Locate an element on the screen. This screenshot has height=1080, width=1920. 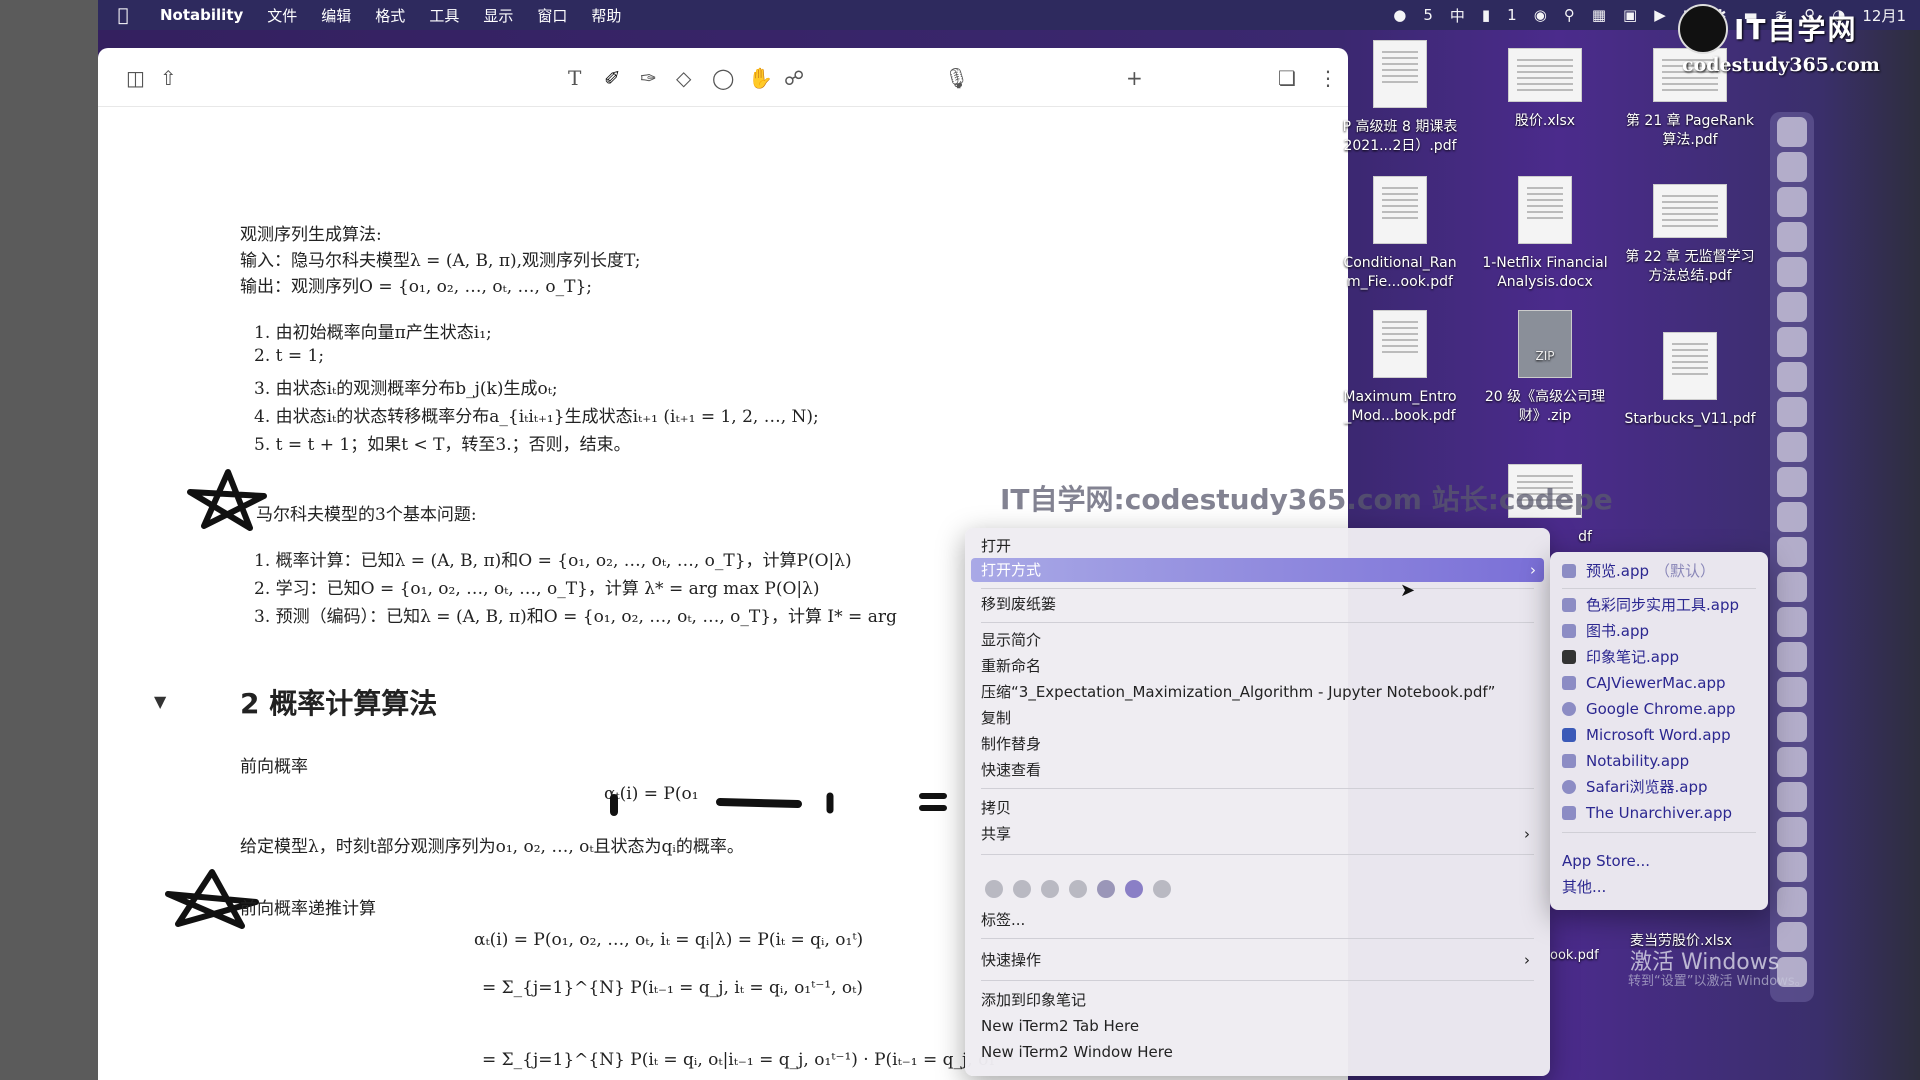
menu-view: 显示 is located at coordinates (498, 15).